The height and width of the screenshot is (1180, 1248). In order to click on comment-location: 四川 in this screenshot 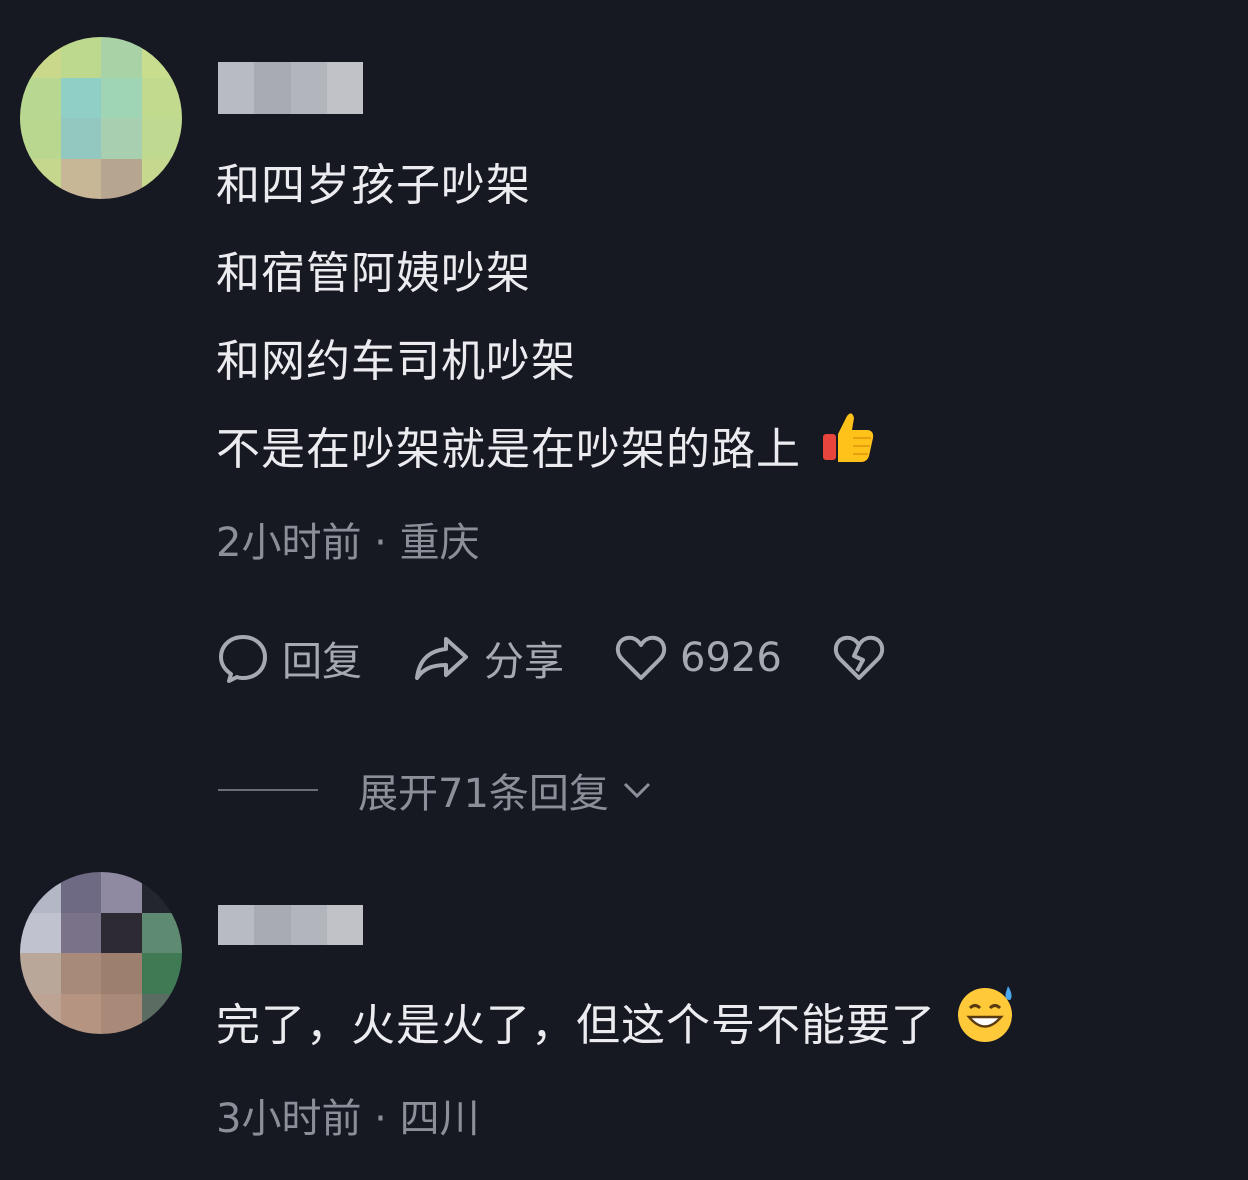, I will do `click(439, 1119)`.